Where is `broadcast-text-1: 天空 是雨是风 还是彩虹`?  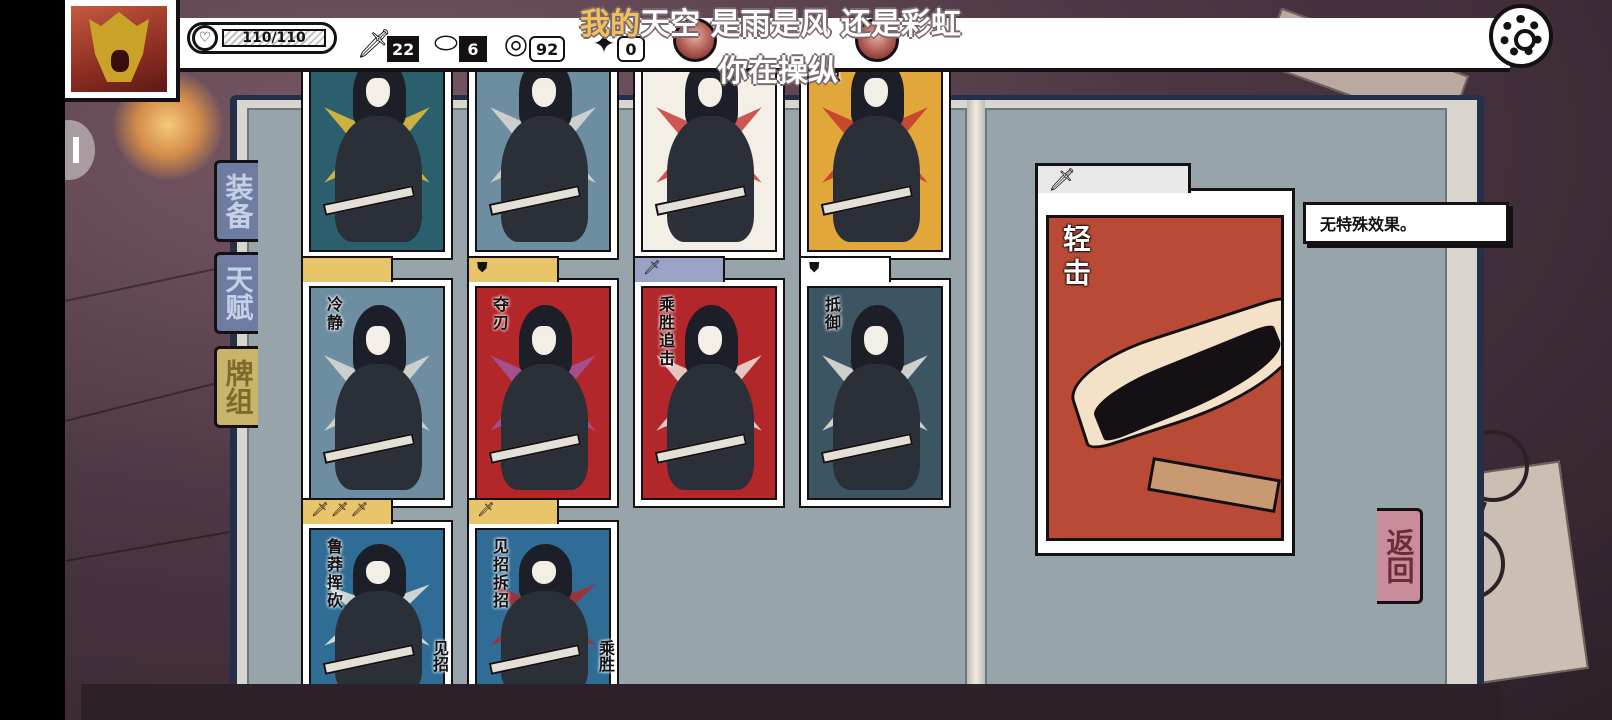
broadcast-text-1: 天空 是雨是风 还是彩虹 is located at coordinates (800, 24).